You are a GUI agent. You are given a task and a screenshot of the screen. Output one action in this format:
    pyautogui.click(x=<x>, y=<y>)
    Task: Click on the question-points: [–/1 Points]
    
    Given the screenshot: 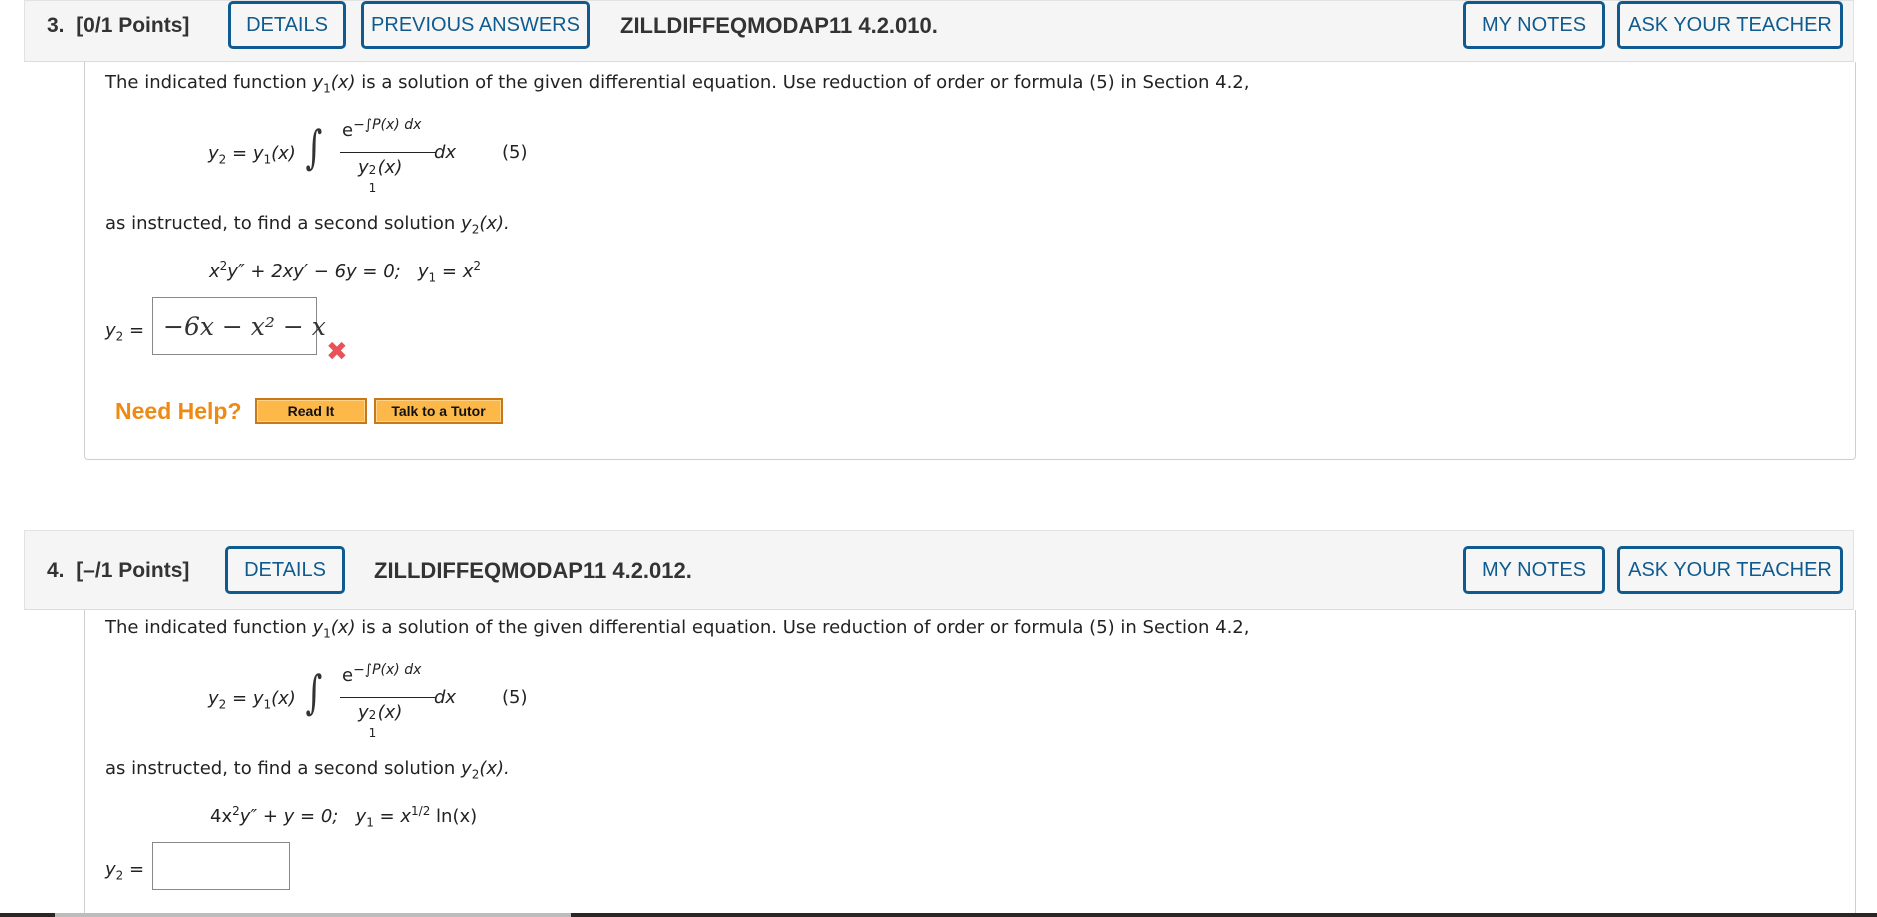 What is the action you would take?
    pyautogui.click(x=133, y=570)
    